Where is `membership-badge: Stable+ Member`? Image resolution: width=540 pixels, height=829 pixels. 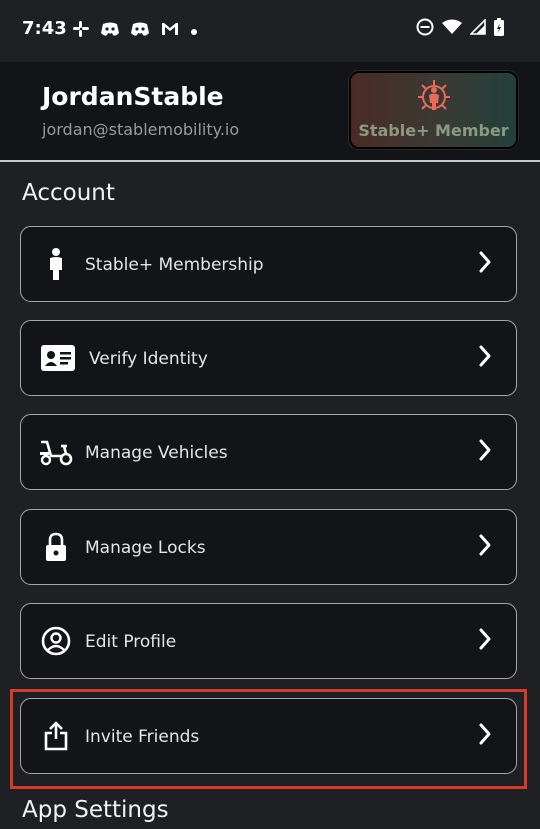
membership-badge: Stable+ Member is located at coordinates (433, 110).